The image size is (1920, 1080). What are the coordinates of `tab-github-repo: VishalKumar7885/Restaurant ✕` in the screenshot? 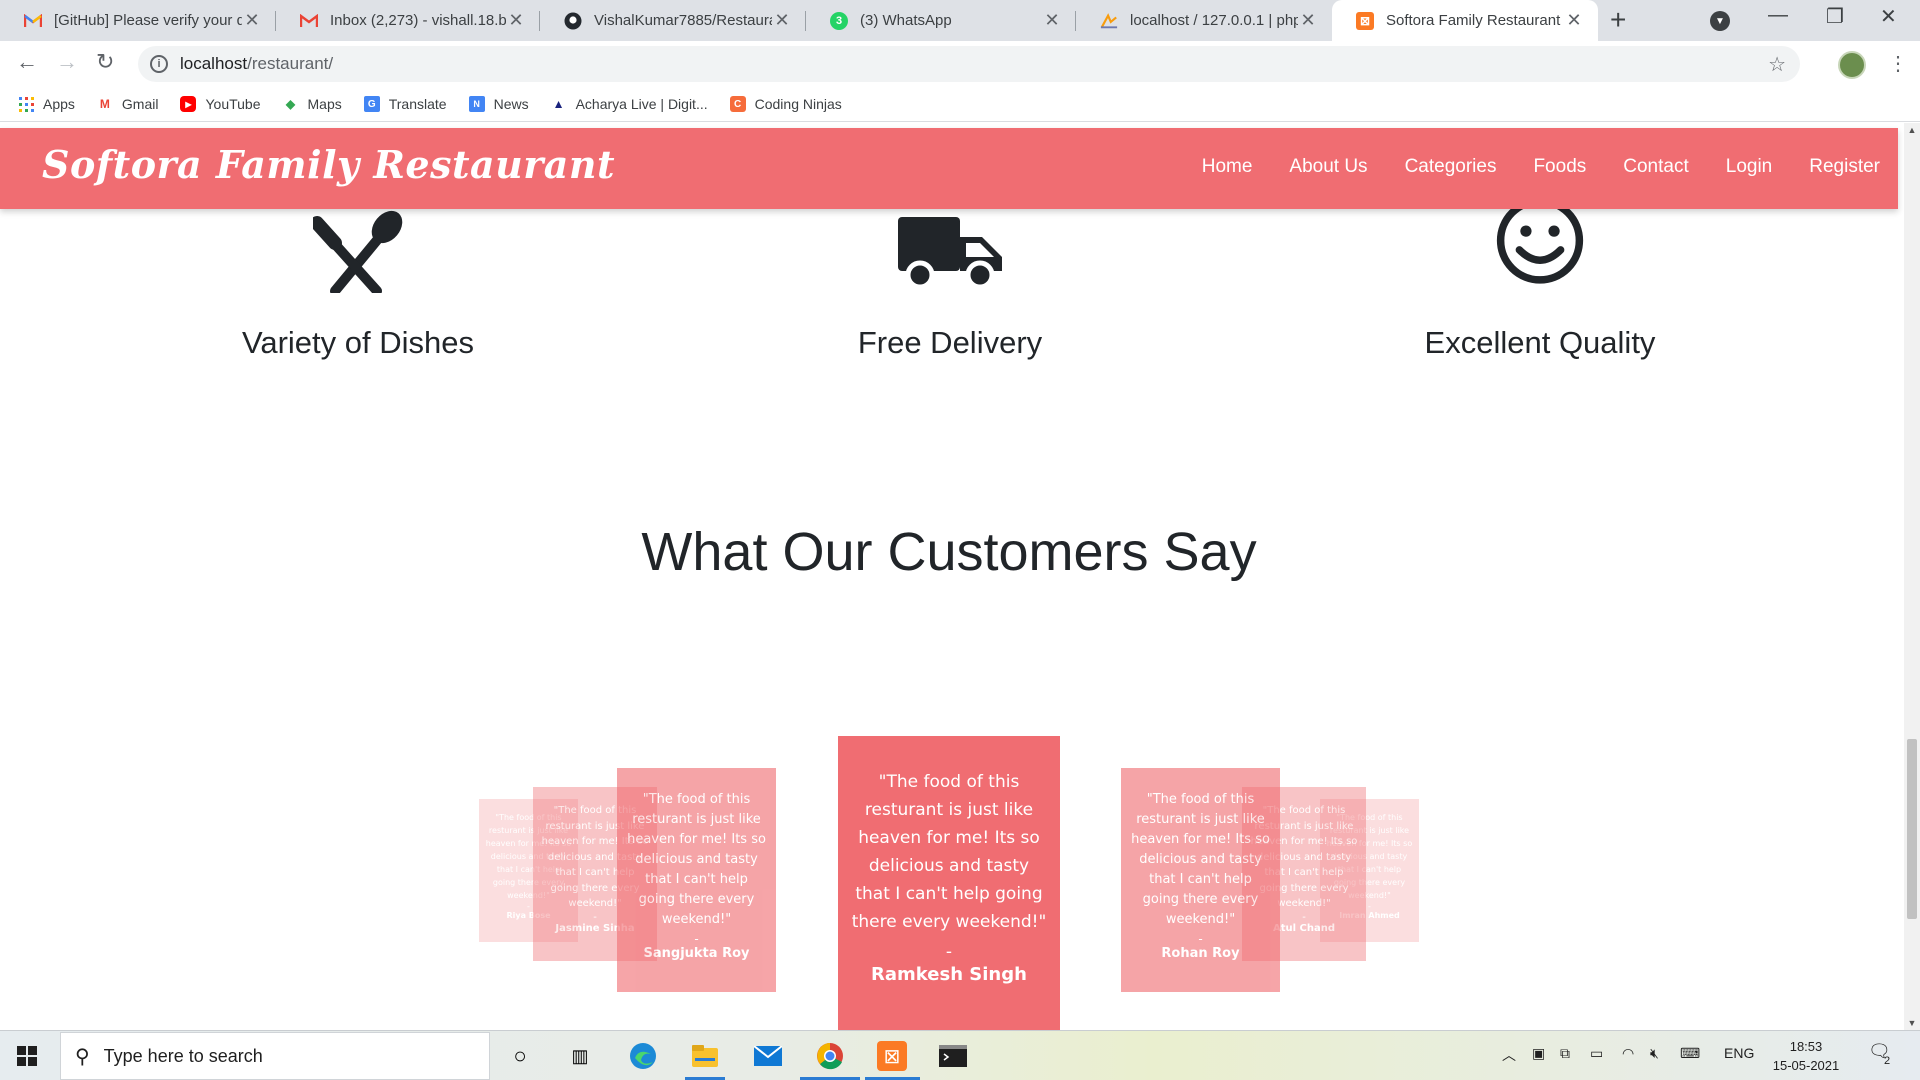 It's located at (673, 20).